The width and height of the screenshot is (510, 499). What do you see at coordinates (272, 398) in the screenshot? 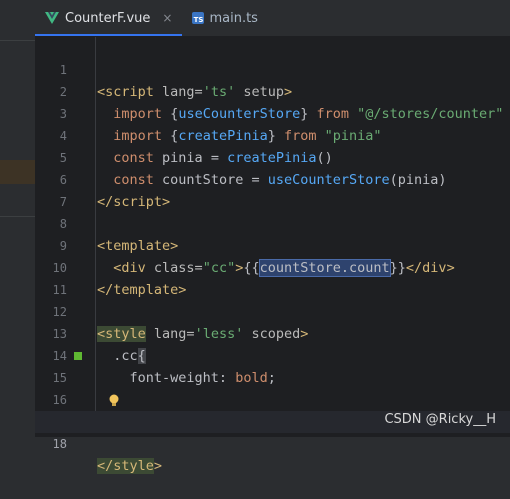
I see `code-line-16: 16 font-size: 24px;` at bounding box center [272, 398].